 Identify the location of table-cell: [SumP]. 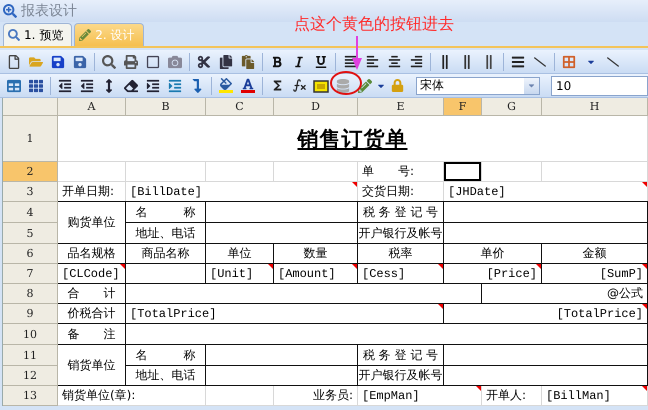
(595, 274).